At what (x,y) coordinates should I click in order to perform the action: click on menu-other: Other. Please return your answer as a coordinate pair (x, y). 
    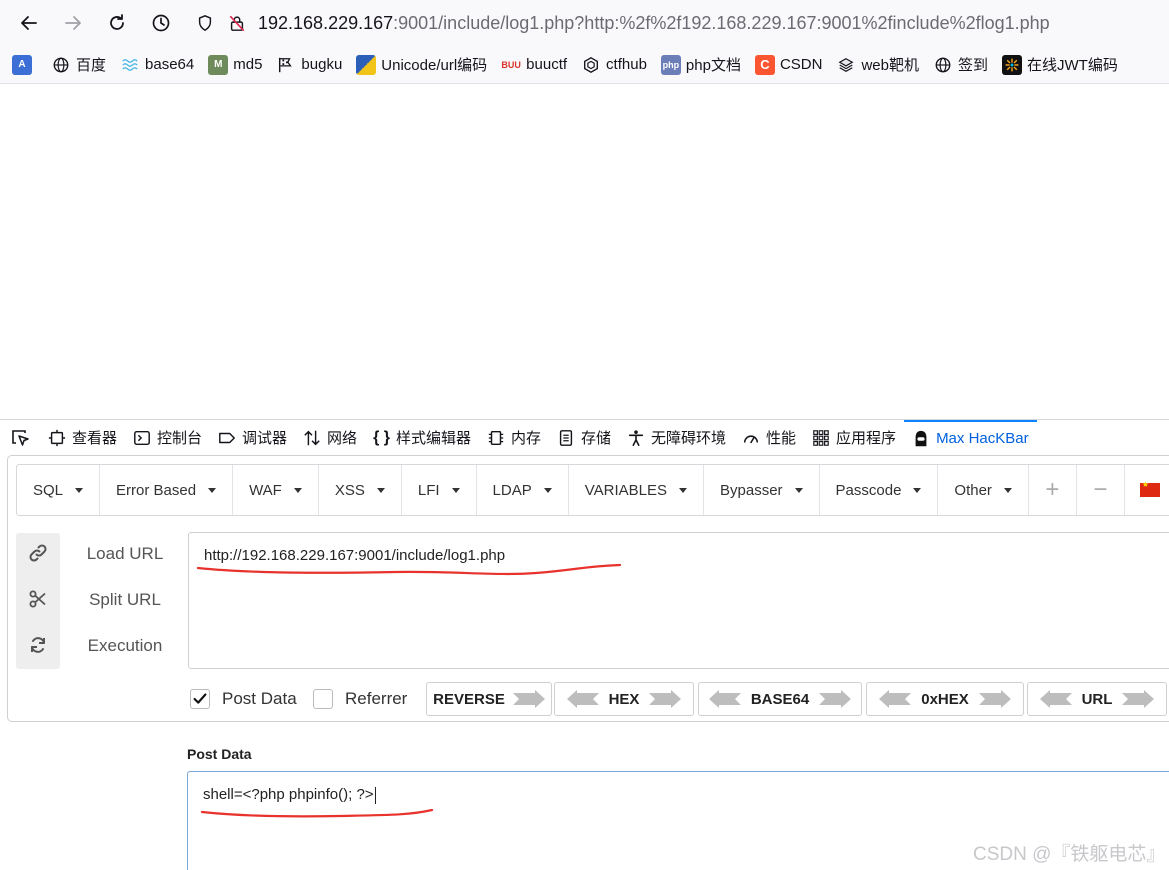
    Looking at the image, I should click on (983, 490).